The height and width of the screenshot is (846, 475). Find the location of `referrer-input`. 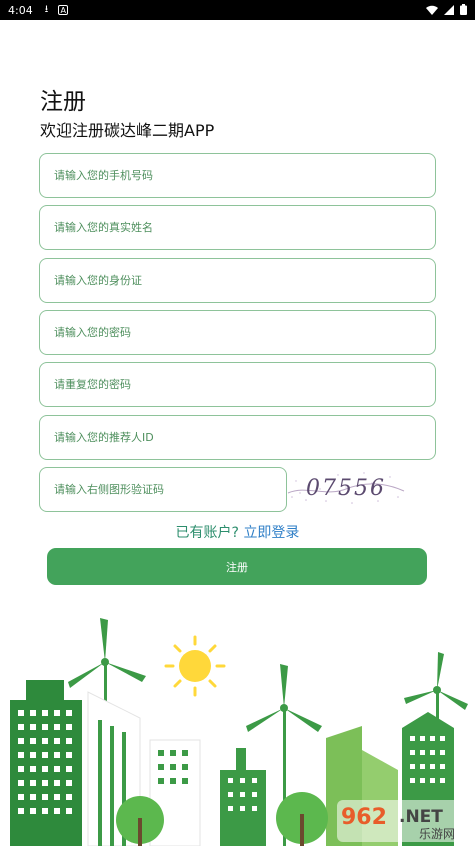

referrer-input is located at coordinates (237, 437).